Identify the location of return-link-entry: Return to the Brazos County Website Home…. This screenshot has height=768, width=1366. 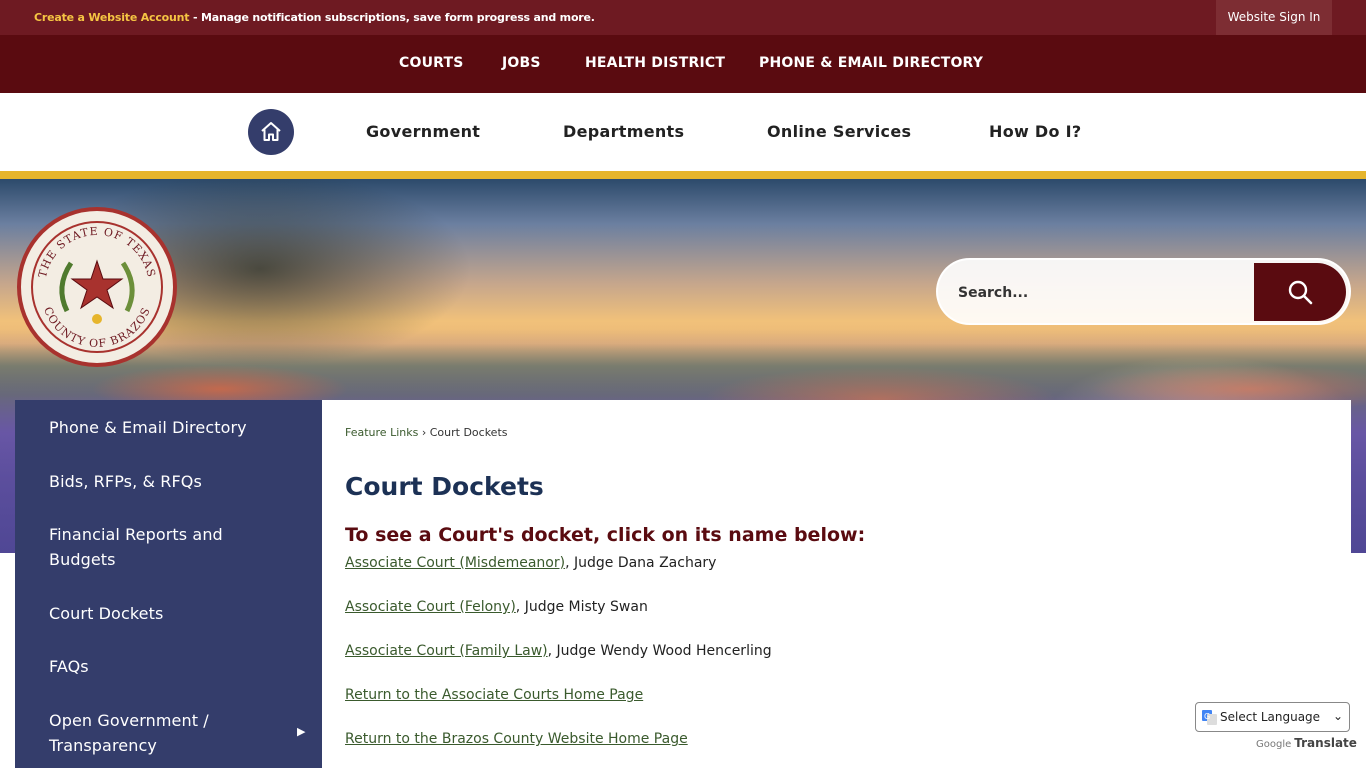
(516, 739).